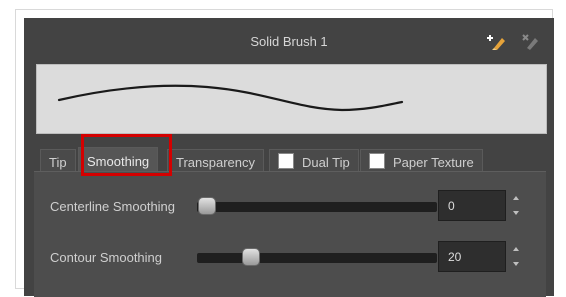 The height and width of the screenshot is (297, 566). What do you see at coordinates (113, 206) in the screenshot?
I see `centerline-smoothing-label: Centerline Smoothing` at bounding box center [113, 206].